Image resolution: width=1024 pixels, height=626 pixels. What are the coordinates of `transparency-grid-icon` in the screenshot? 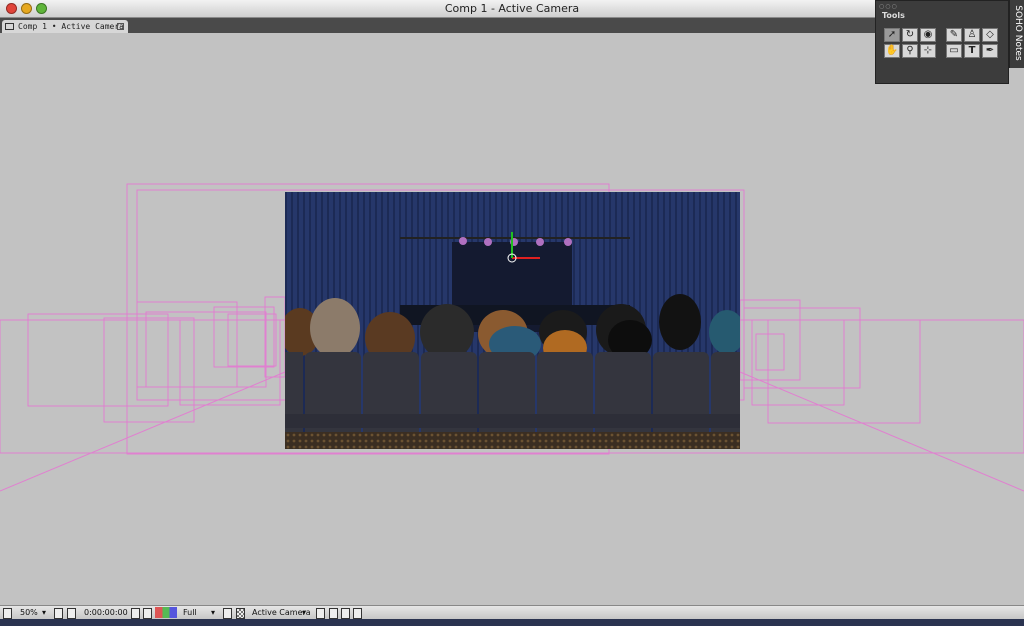 It's located at (240, 613).